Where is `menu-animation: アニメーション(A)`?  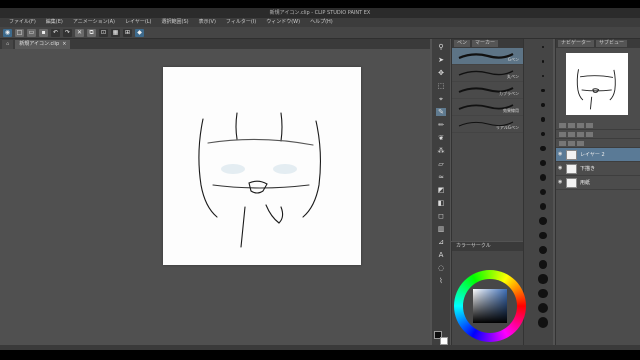
menu-animation: アニメーション(A) is located at coordinates (94, 22).